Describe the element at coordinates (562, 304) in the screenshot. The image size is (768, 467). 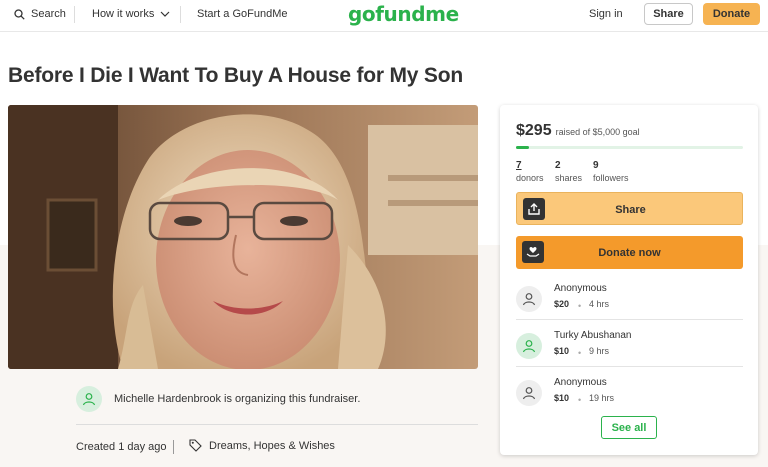
I see `donation-amount: $20` at that location.